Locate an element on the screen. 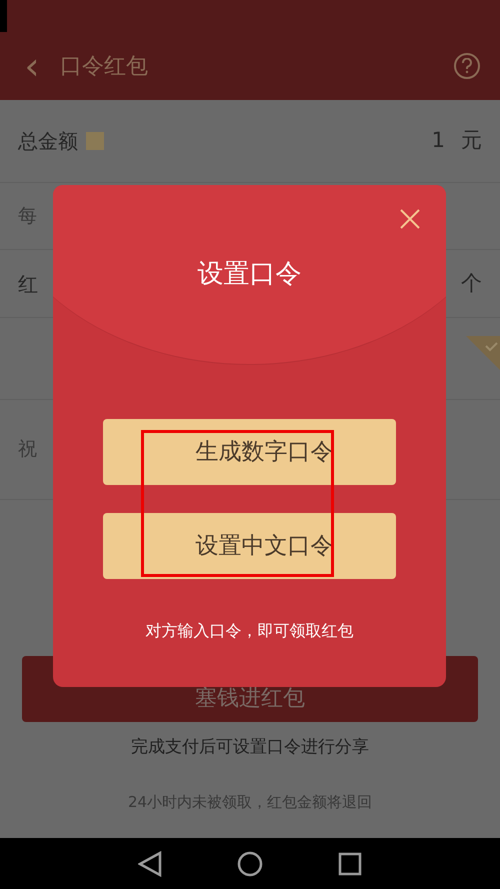  unit-label: 个 is located at coordinates (471, 283).